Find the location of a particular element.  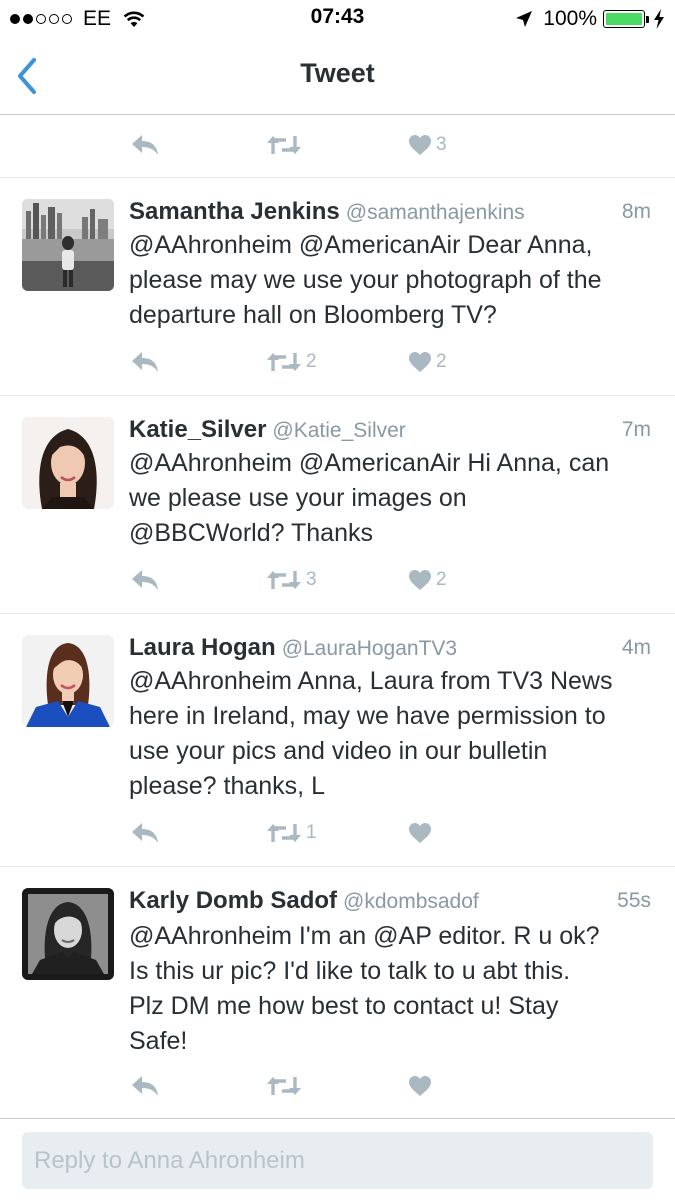

display-name: Katie_Silver is located at coordinates (197, 429).